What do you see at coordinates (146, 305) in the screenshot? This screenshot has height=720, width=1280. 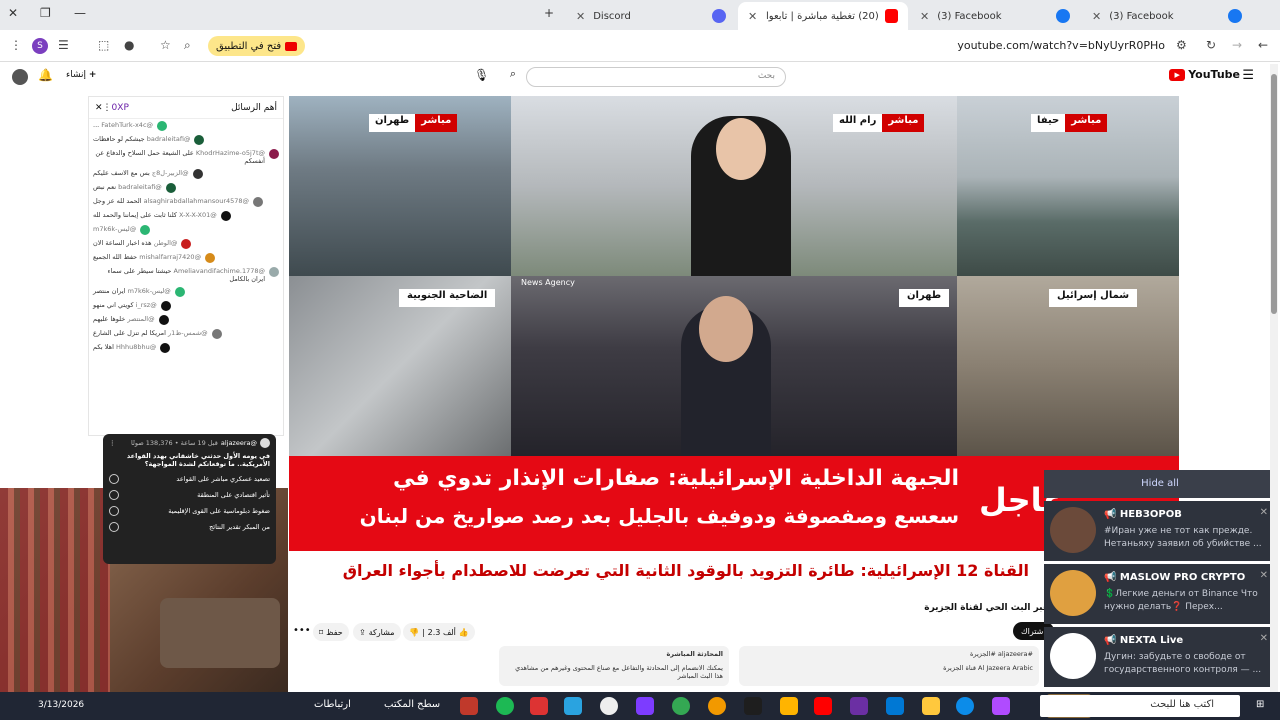 I see `chat-author: @i_rsz` at bounding box center [146, 305].